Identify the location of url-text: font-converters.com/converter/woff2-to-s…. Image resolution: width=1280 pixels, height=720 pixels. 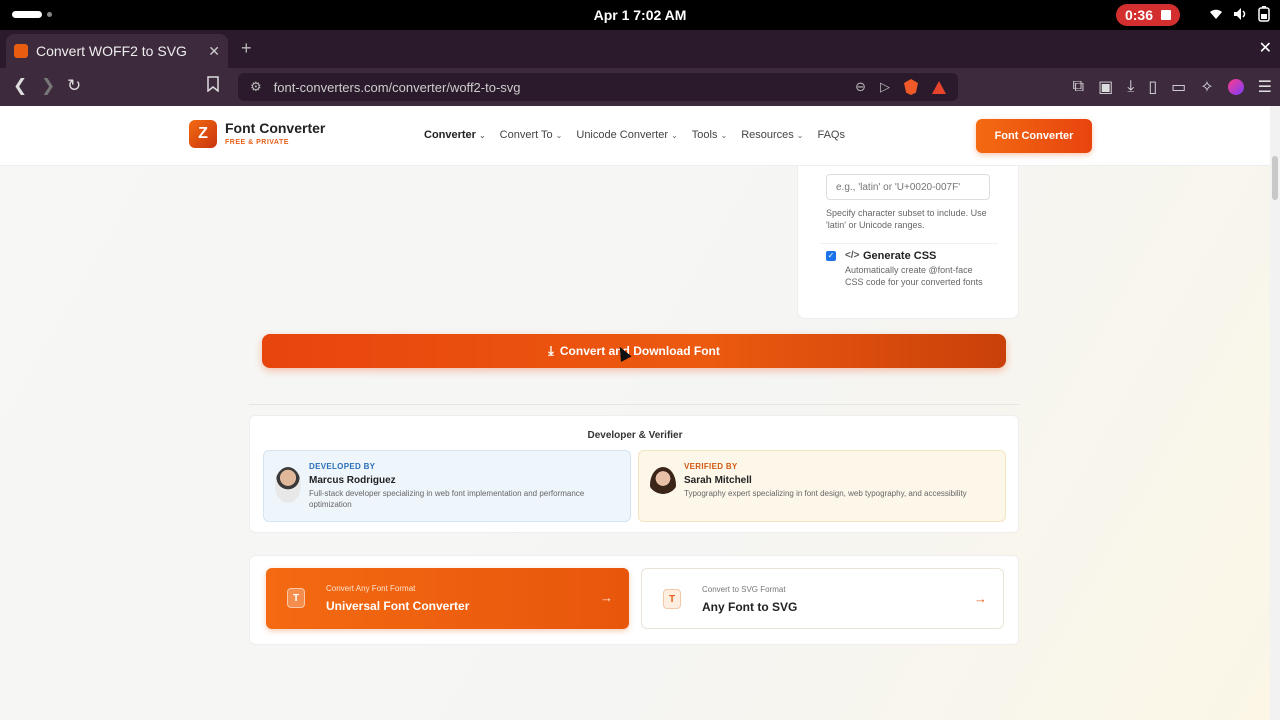
(397, 87).